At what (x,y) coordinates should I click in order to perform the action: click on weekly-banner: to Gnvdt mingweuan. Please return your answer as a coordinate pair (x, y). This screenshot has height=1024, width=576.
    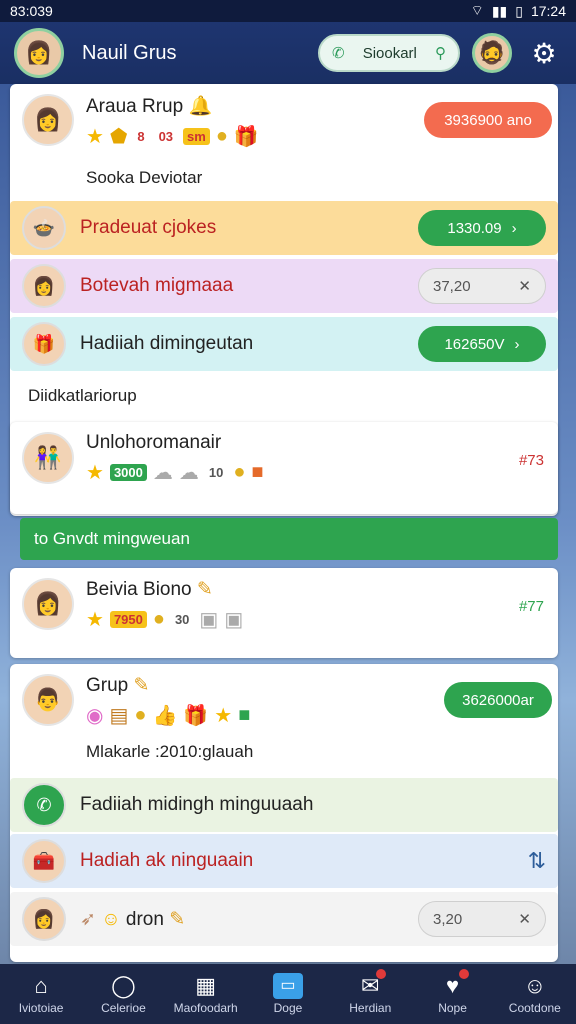
    Looking at the image, I should click on (289, 539).